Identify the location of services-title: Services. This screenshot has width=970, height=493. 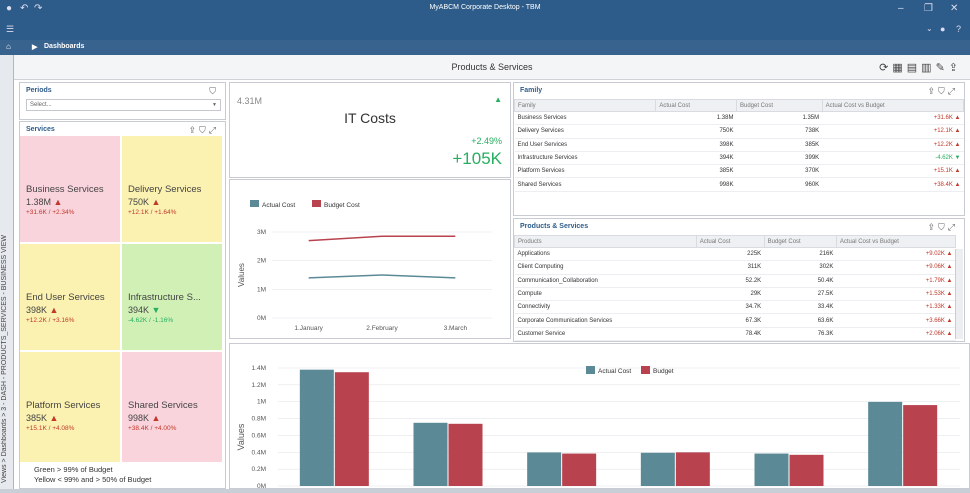
(40, 129).